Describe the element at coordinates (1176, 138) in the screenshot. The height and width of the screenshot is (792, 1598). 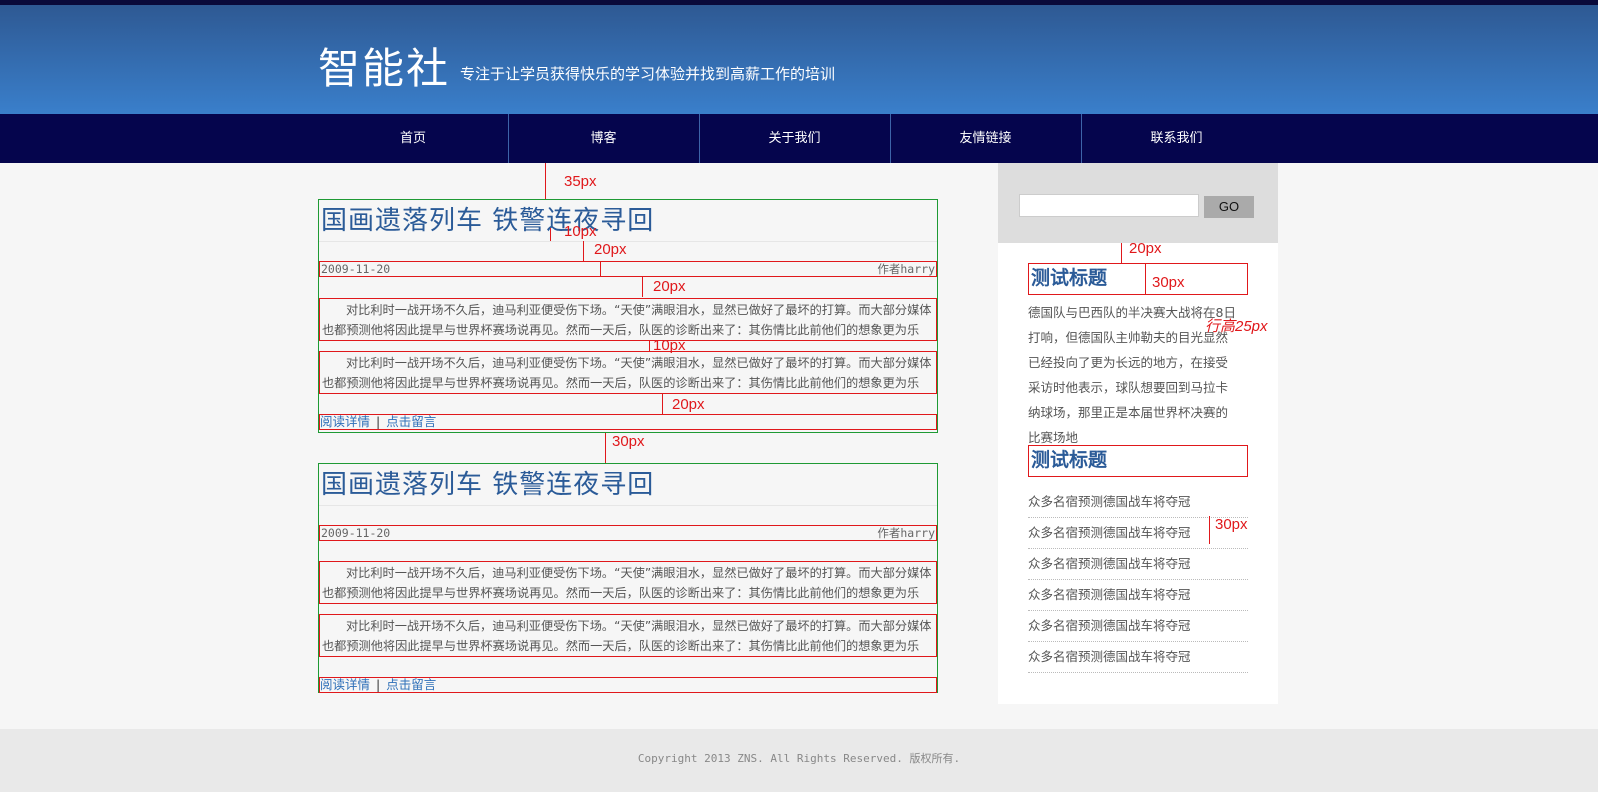
I see `nav-item-contact: 联系我们` at that location.